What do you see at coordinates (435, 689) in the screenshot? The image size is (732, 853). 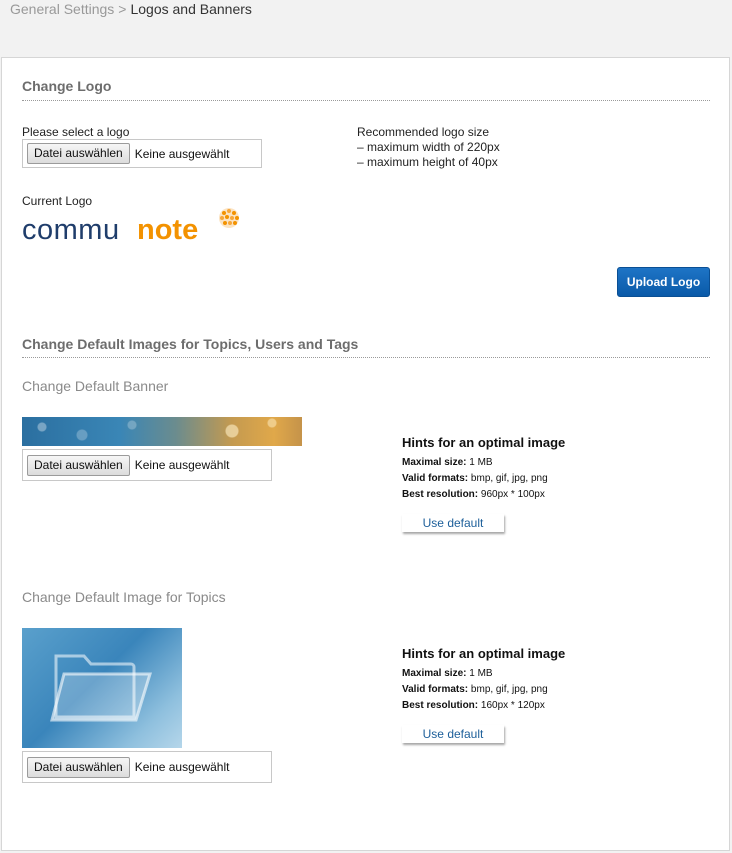 I see `topic-formats-label: Valid formats:` at bounding box center [435, 689].